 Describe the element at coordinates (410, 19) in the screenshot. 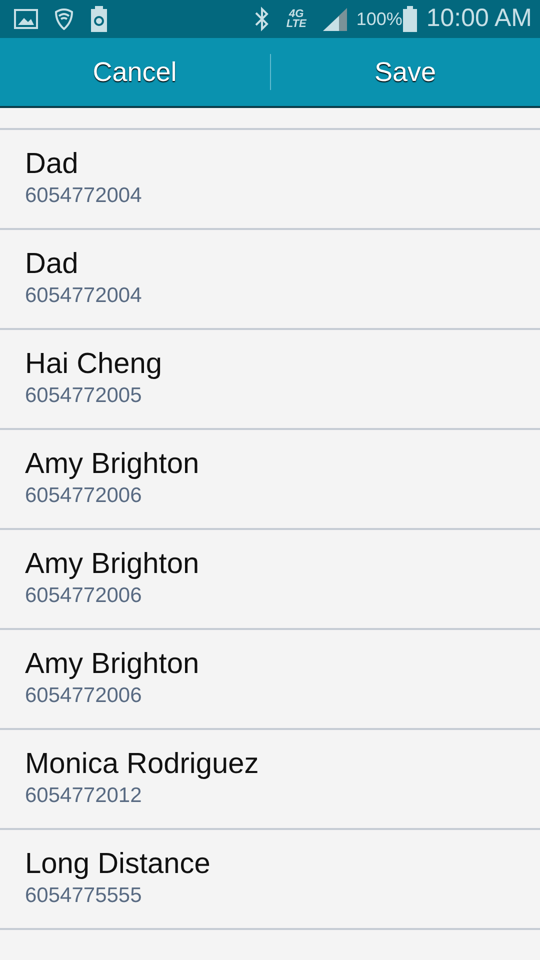

I see `battery-icon` at that location.